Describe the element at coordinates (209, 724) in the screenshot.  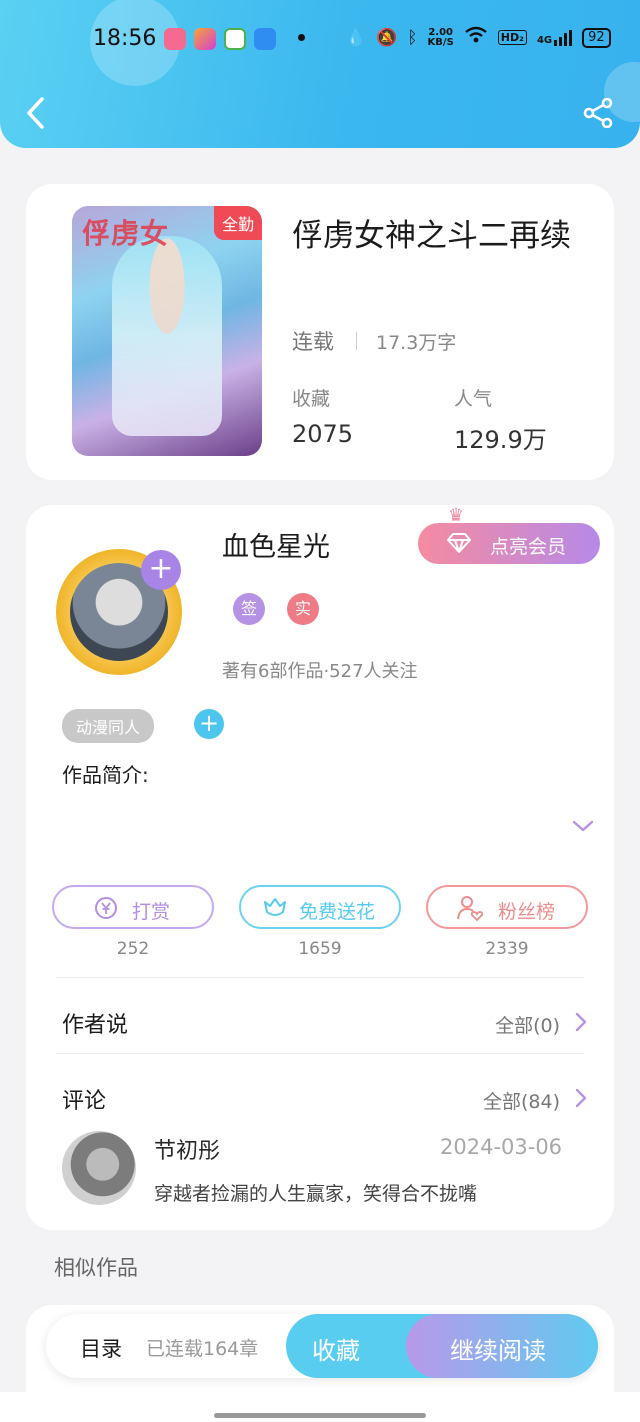
I see `add-tag-button: +` at that location.